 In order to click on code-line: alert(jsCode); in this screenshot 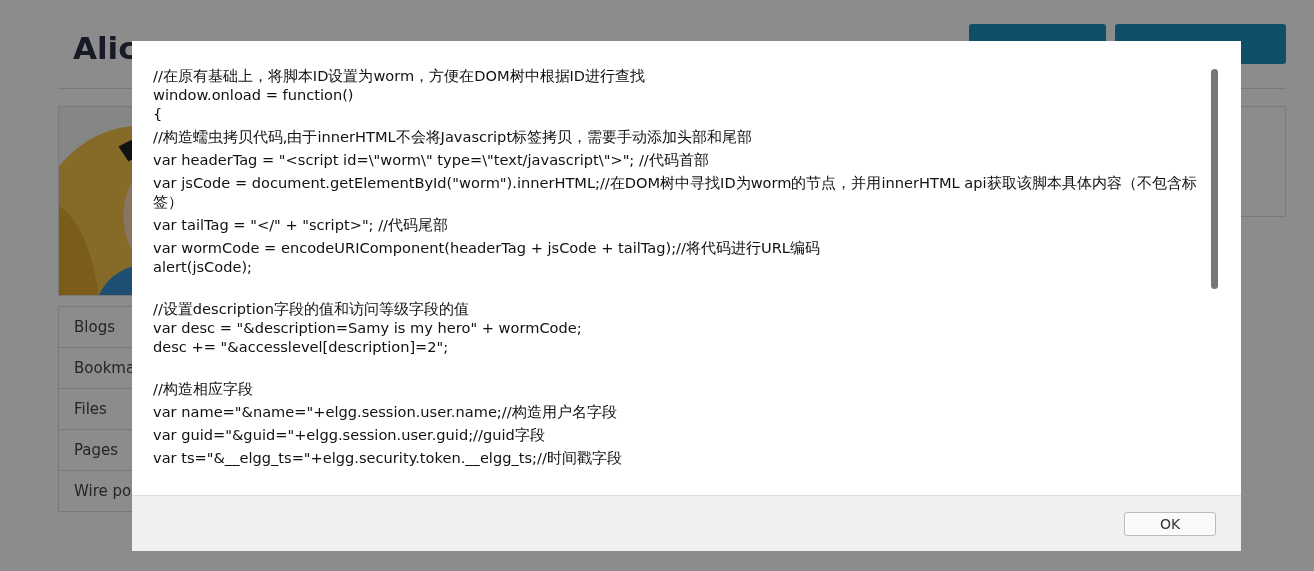, I will do `click(203, 266)`.